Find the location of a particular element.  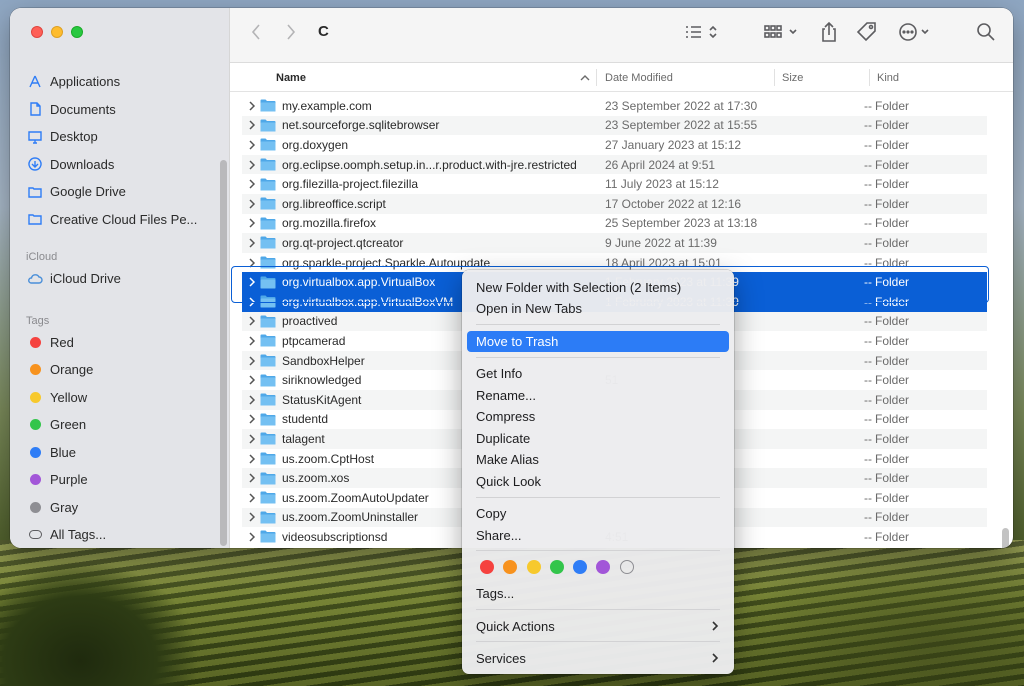

menu-item-get-info: Get Info is located at coordinates (598, 373).